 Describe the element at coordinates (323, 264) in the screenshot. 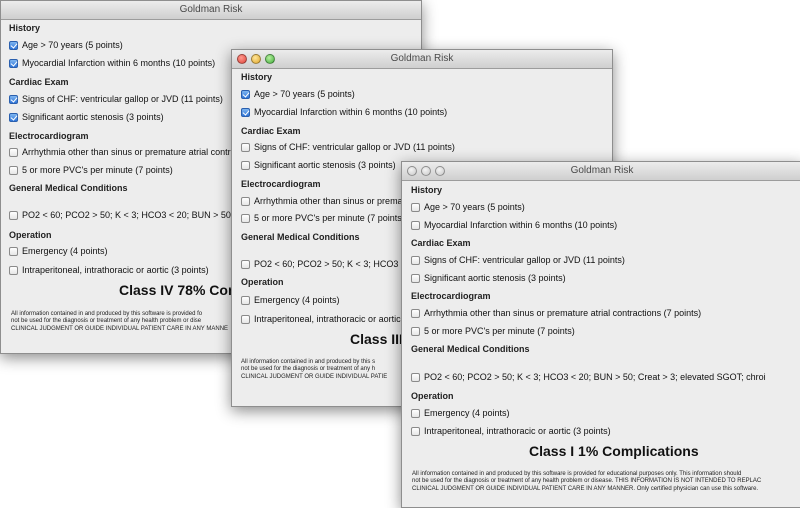

I see `option-general: PO2 < 60; PCO2 > 50; K < 3; HCO3 <` at that location.